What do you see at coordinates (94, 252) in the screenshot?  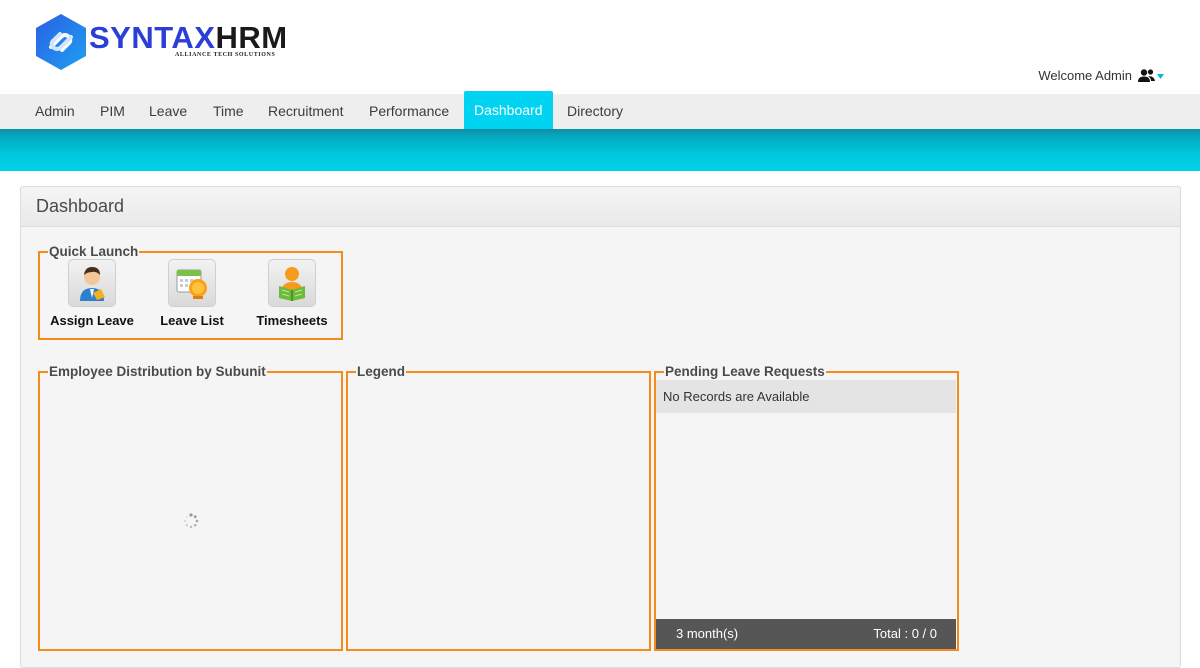 I see `quick-launch-title: Quick Launch` at bounding box center [94, 252].